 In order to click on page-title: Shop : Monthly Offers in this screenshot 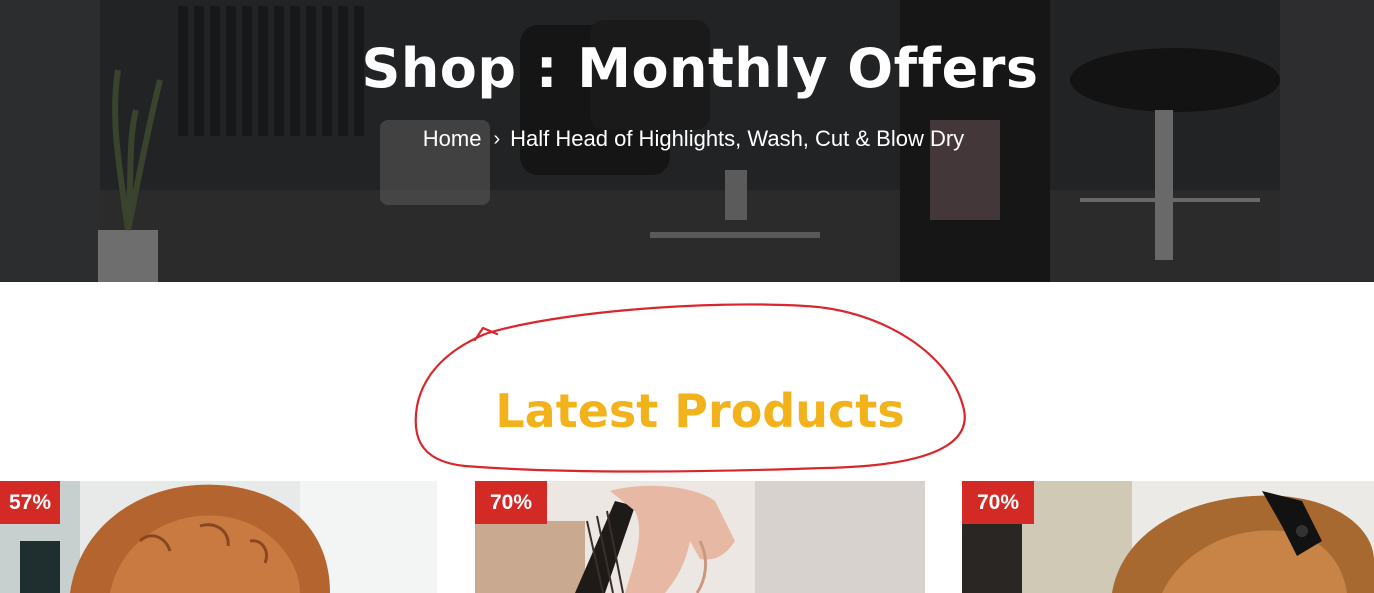, I will do `click(700, 68)`.